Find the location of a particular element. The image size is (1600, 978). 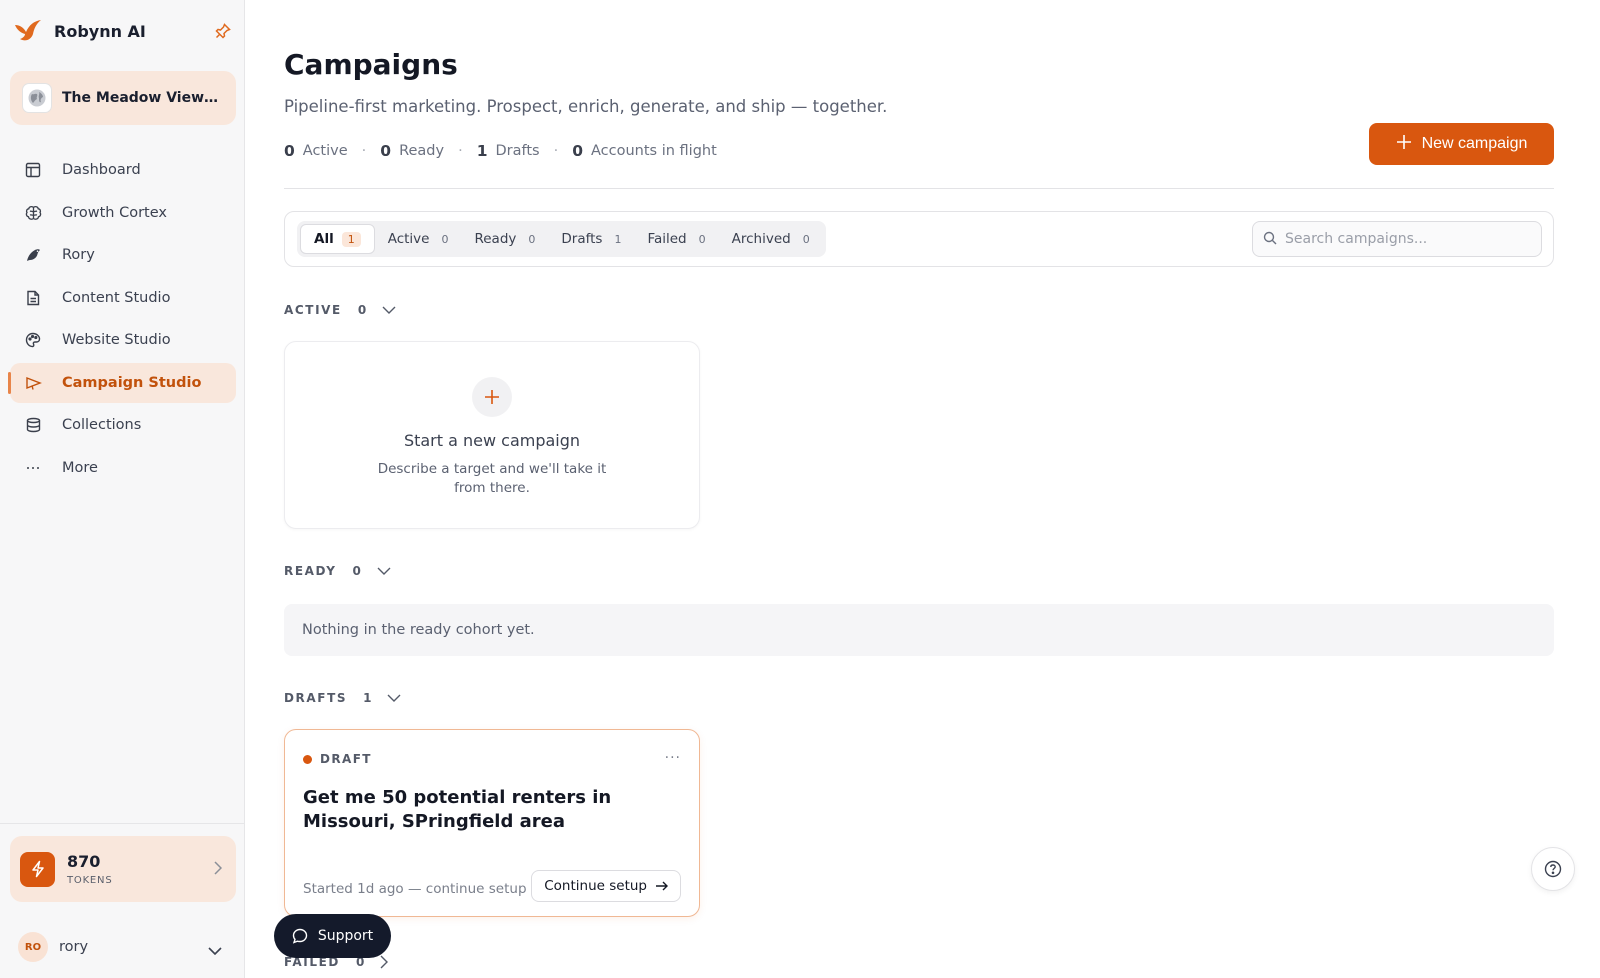

tab-ready: Ready 0 is located at coordinates (504, 239).